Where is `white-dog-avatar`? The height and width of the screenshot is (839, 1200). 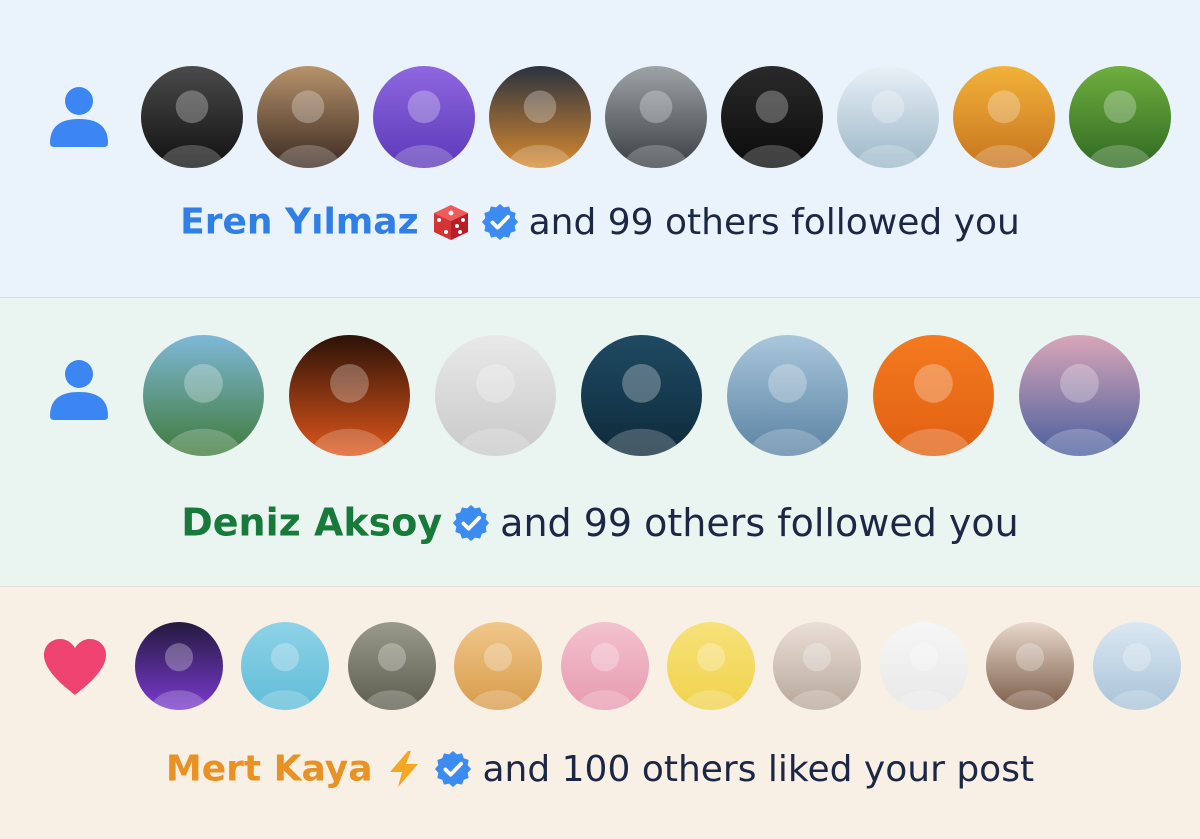 white-dog-avatar is located at coordinates (392, 666).